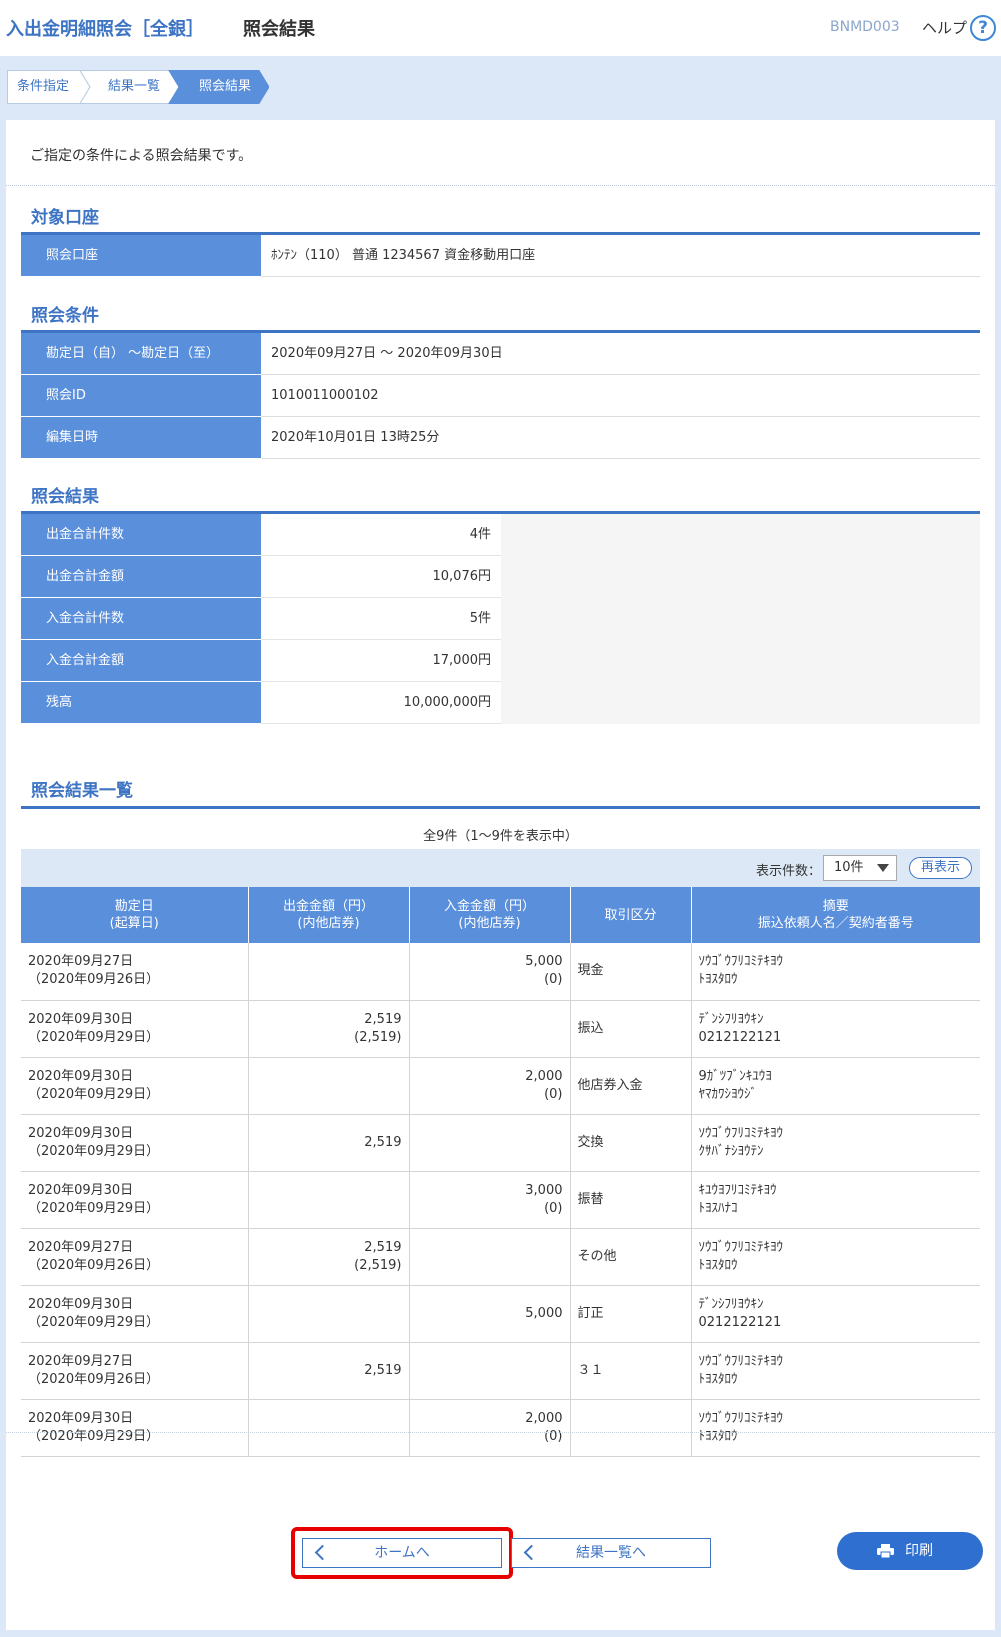 The image size is (1001, 1637). I want to click on display-count-label: 表示件数：, so click(789, 871).